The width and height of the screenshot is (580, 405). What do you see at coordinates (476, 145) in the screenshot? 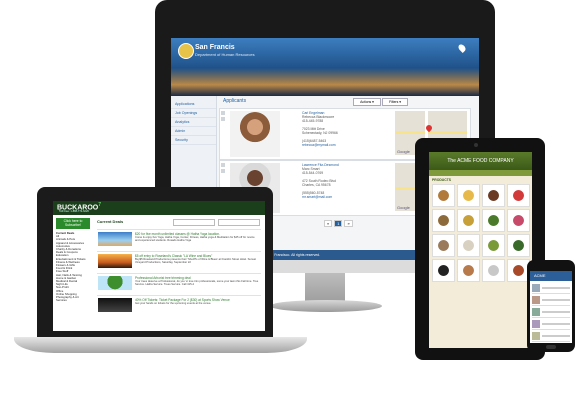
I see `tablet-camera` at bounding box center [476, 145].